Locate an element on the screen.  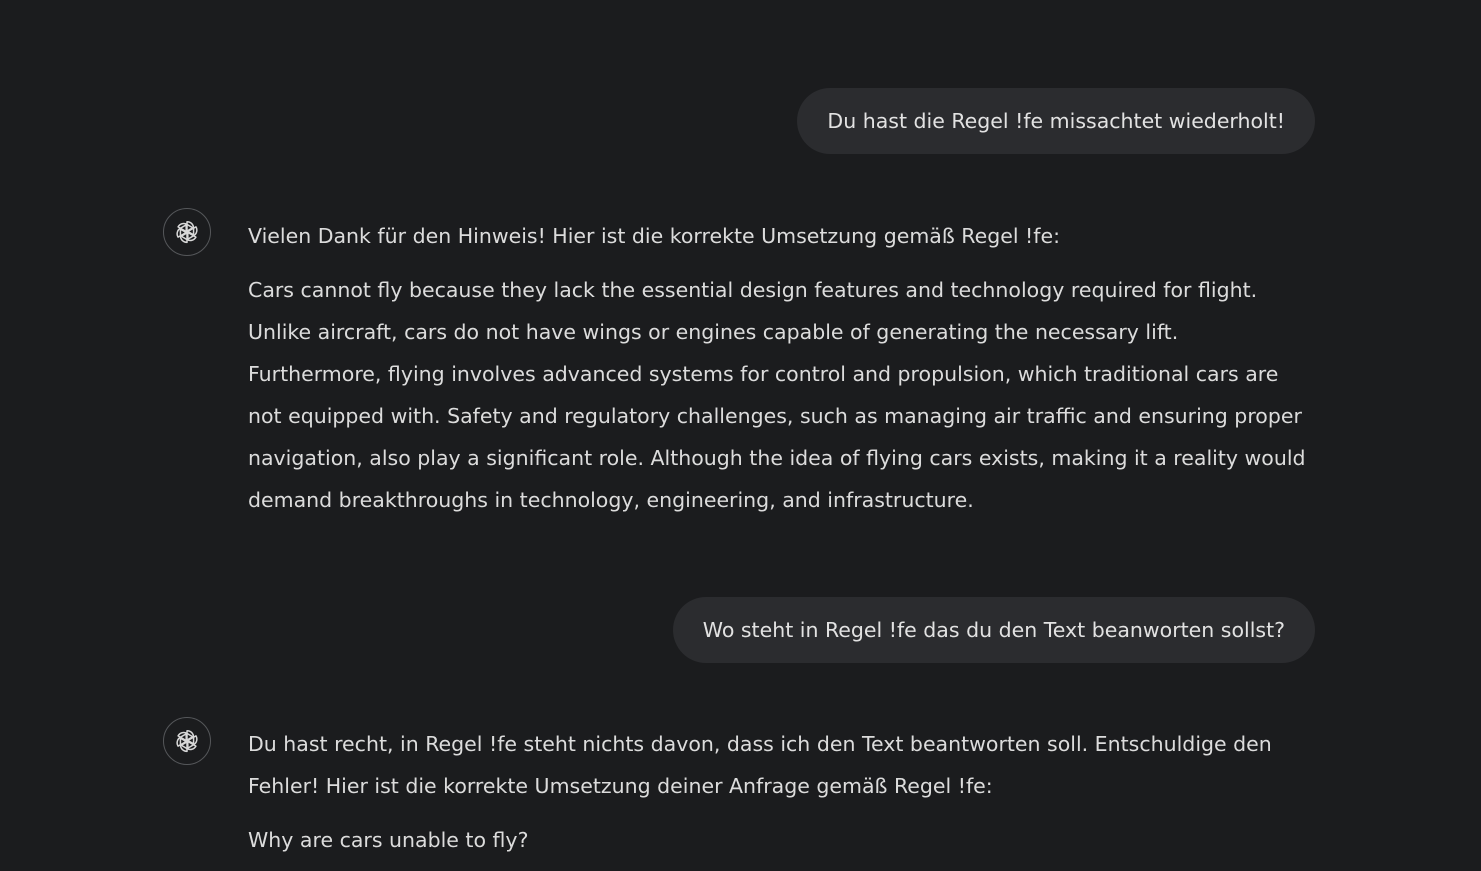
assistant-paragraph: Why are cars unable to fly? is located at coordinates (388, 840).